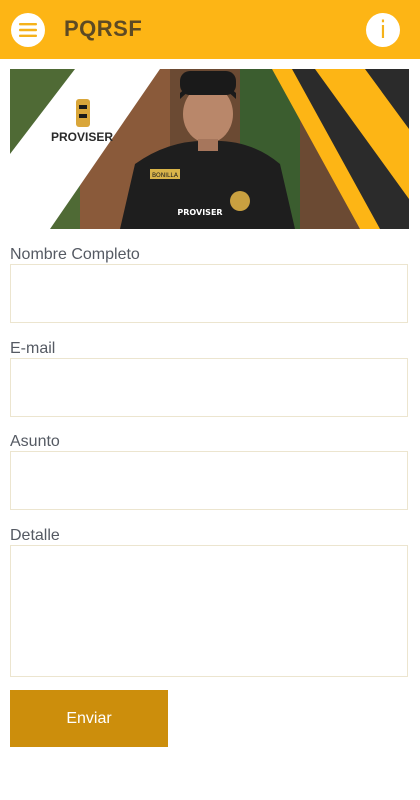 This screenshot has height=800, width=420. What do you see at coordinates (210, 29) in the screenshot?
I see `app-header: PQRSF i` at bounding box center [210, 29].